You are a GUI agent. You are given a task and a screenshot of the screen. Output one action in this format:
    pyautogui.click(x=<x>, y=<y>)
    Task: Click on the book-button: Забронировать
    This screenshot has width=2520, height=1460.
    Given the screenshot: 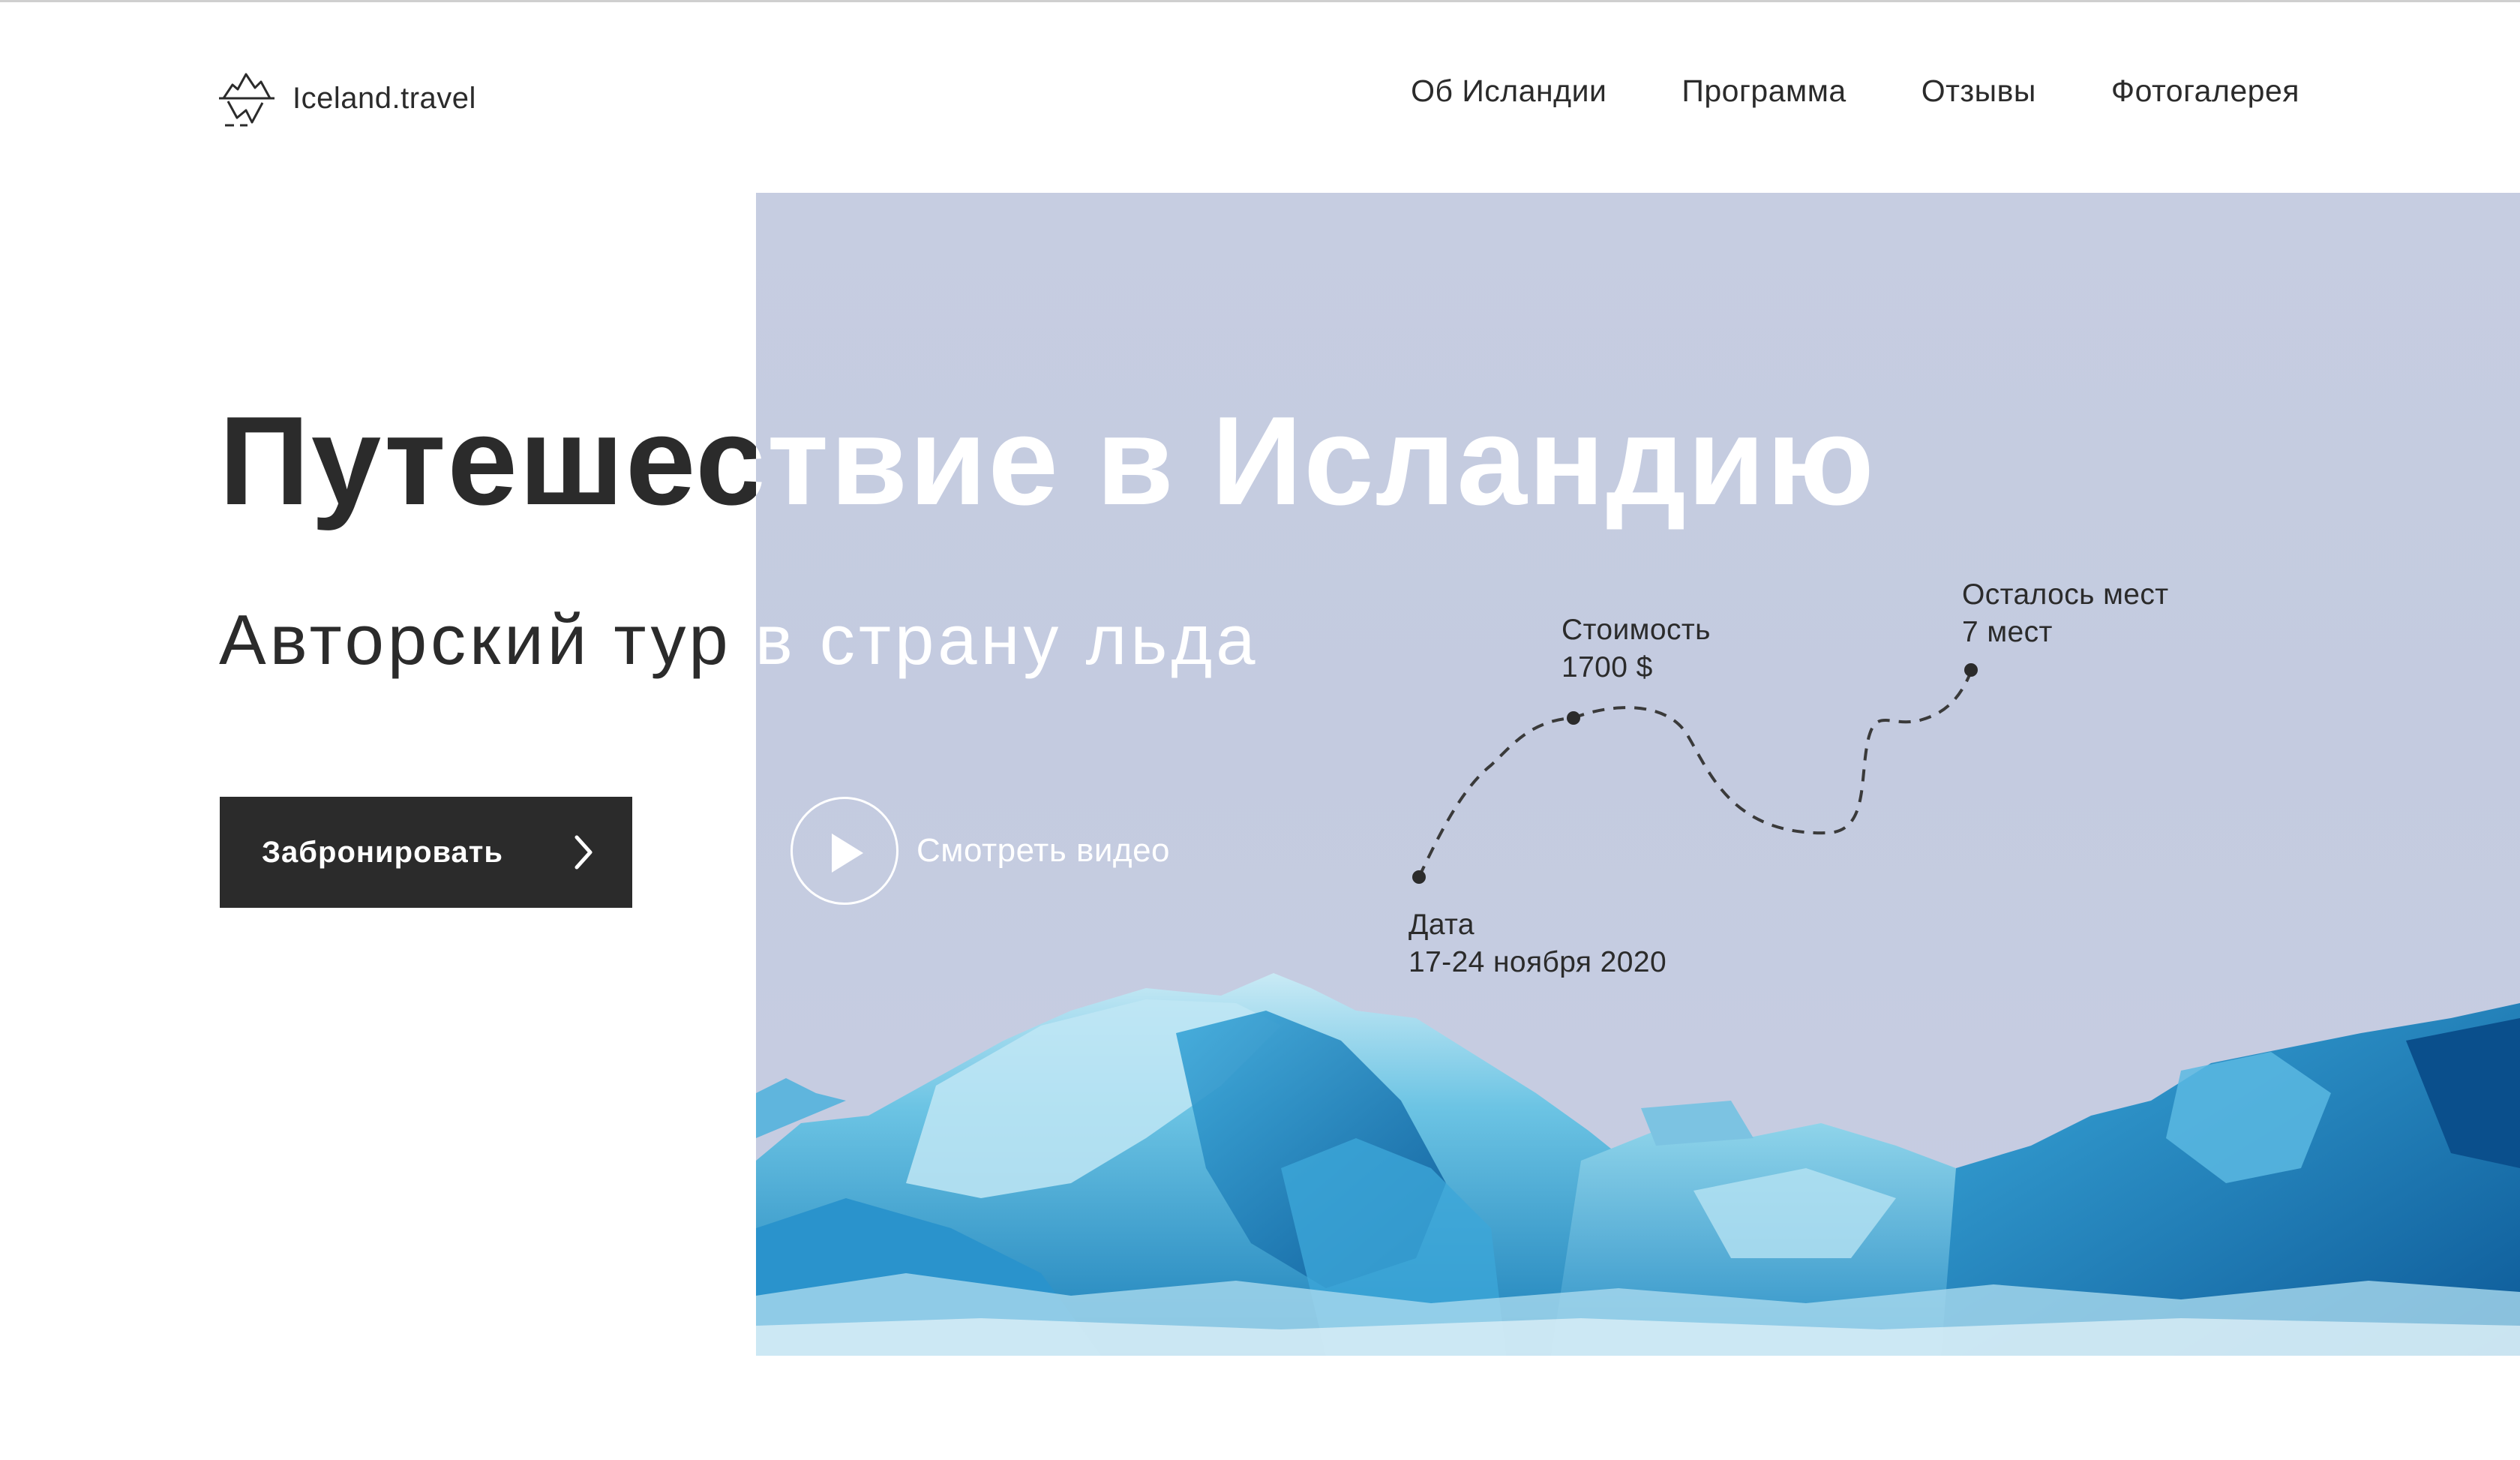 What is the action you would take?
    pyautogui.click(x=426, y=852)
    